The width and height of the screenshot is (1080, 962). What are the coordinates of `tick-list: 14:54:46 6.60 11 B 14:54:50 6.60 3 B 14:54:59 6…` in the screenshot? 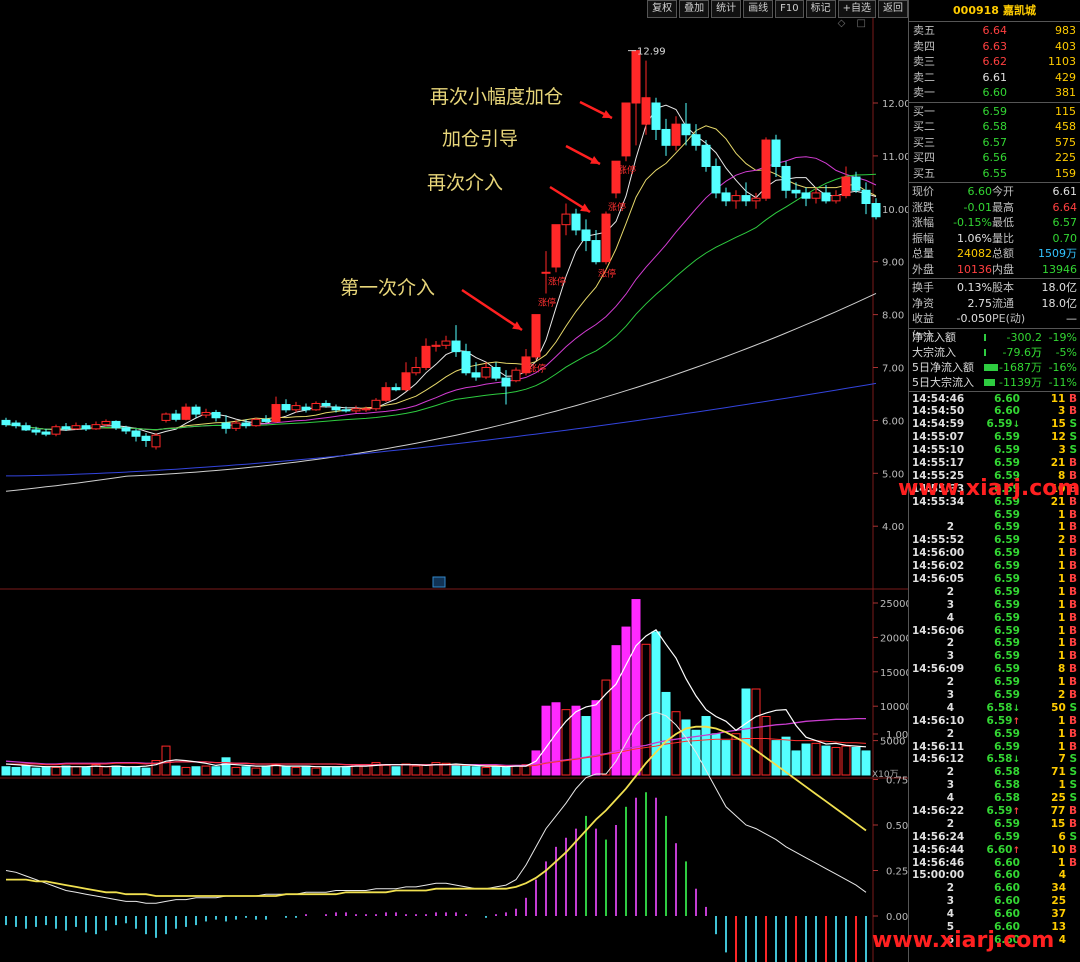 It's located at (994, 669).